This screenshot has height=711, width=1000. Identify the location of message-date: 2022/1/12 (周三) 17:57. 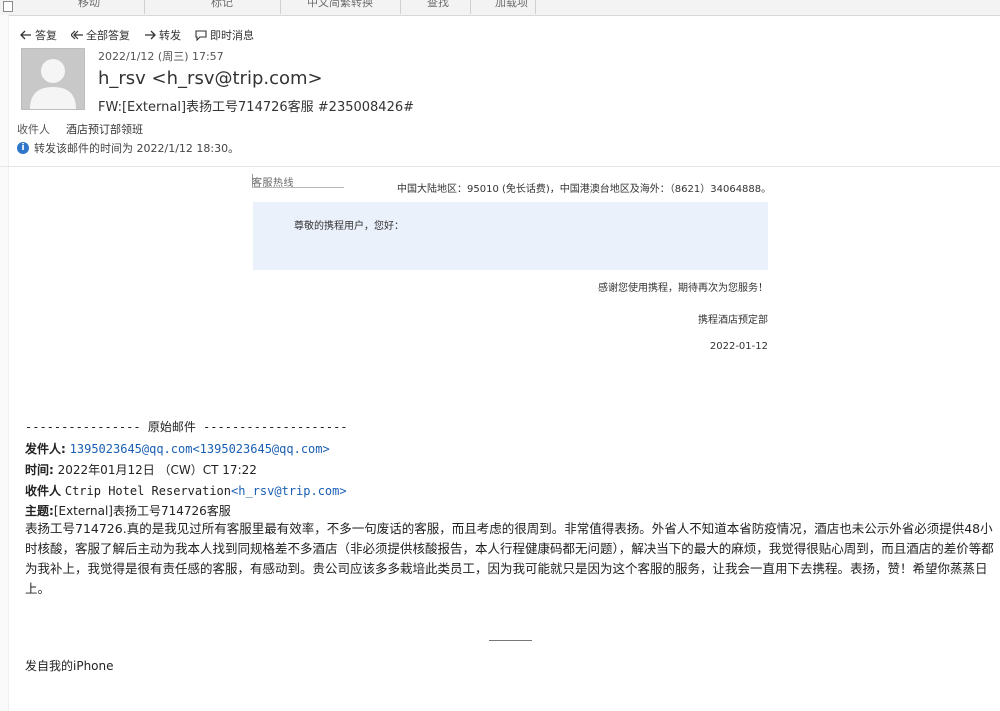
(161, 56).